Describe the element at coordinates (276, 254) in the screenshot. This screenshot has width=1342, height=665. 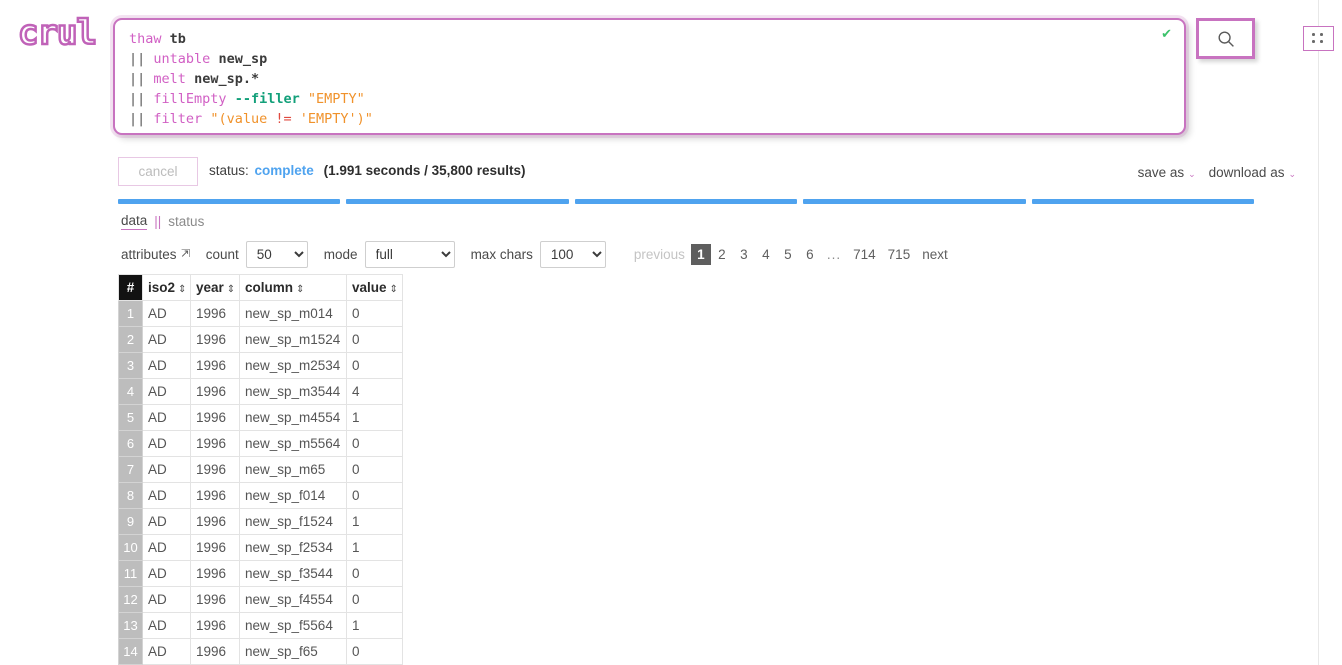
I see `count-select: 50` at that location.